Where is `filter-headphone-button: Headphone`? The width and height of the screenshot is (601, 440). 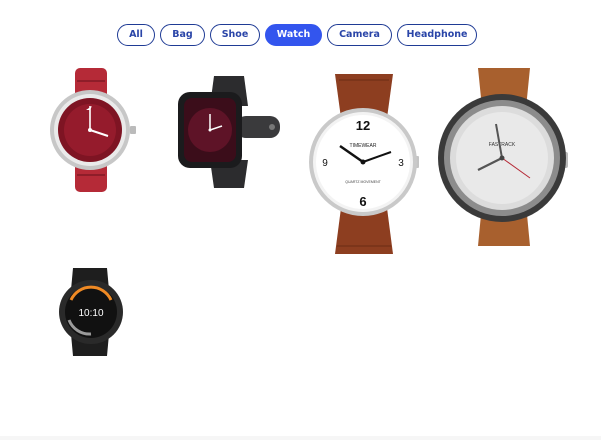
filter-headphone-button: Headphone is located at coordinates (437, 35).